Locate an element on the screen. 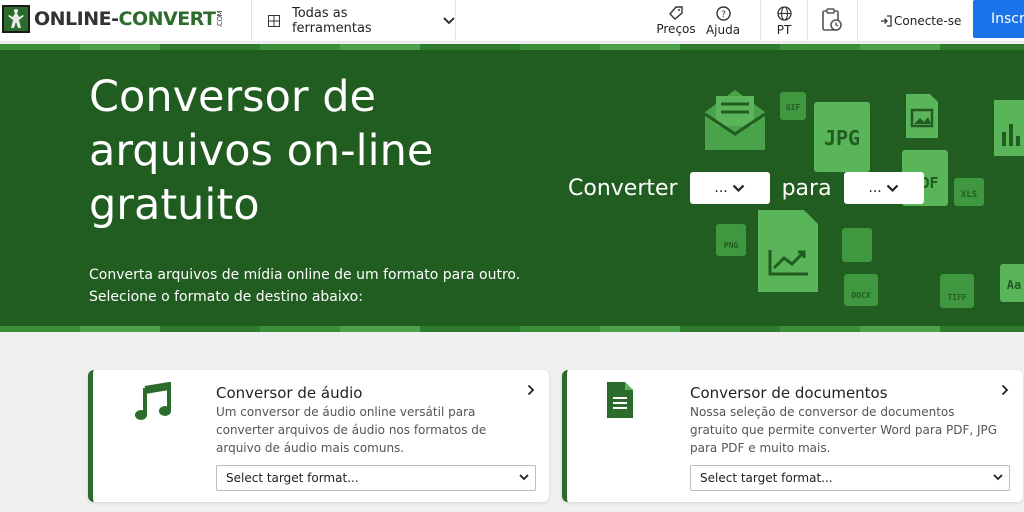  pricing-link: Preços is located at coordinates (676, 21).